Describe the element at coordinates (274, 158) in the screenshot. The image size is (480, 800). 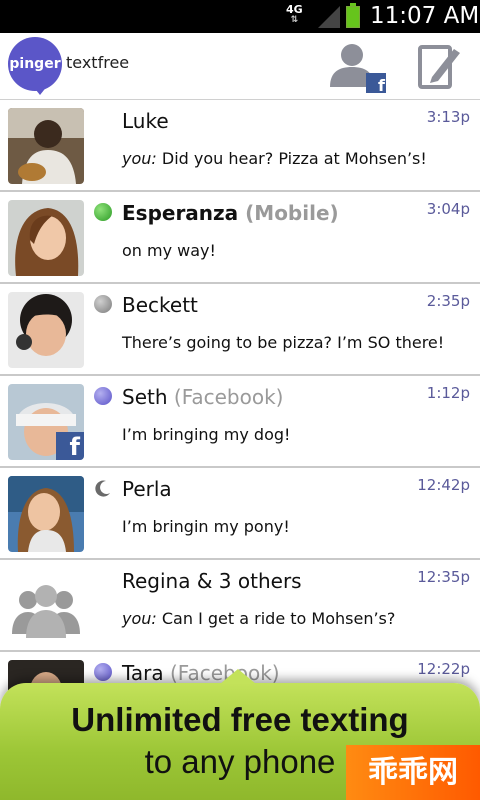
I see `message-preview: you: Did you hear? Pizza at Mohsen’s!` at that location.